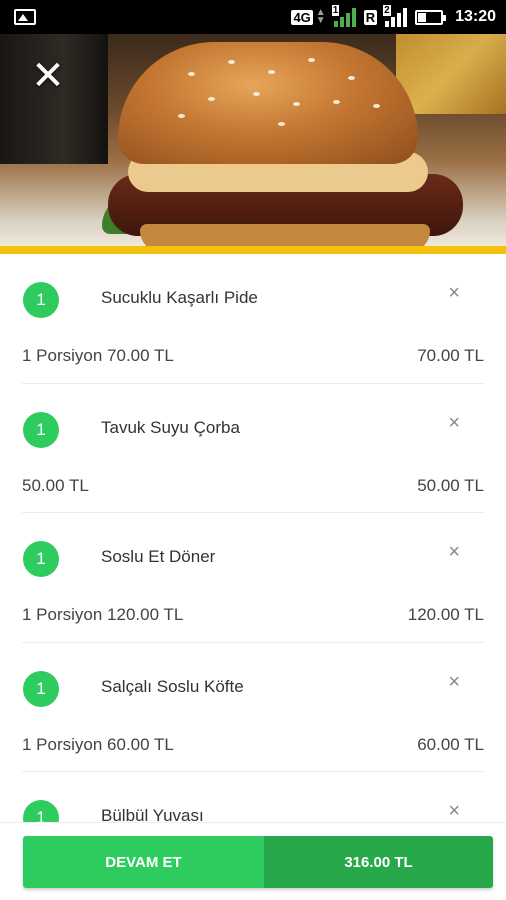 The width and height of the screenshot is (506, 900). Describe the element at coordinates (475, 16) in the screenshot. I see `status-time: 13:20` at that location.